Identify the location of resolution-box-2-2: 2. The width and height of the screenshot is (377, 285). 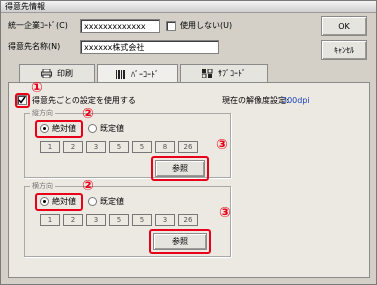
(73, 220).